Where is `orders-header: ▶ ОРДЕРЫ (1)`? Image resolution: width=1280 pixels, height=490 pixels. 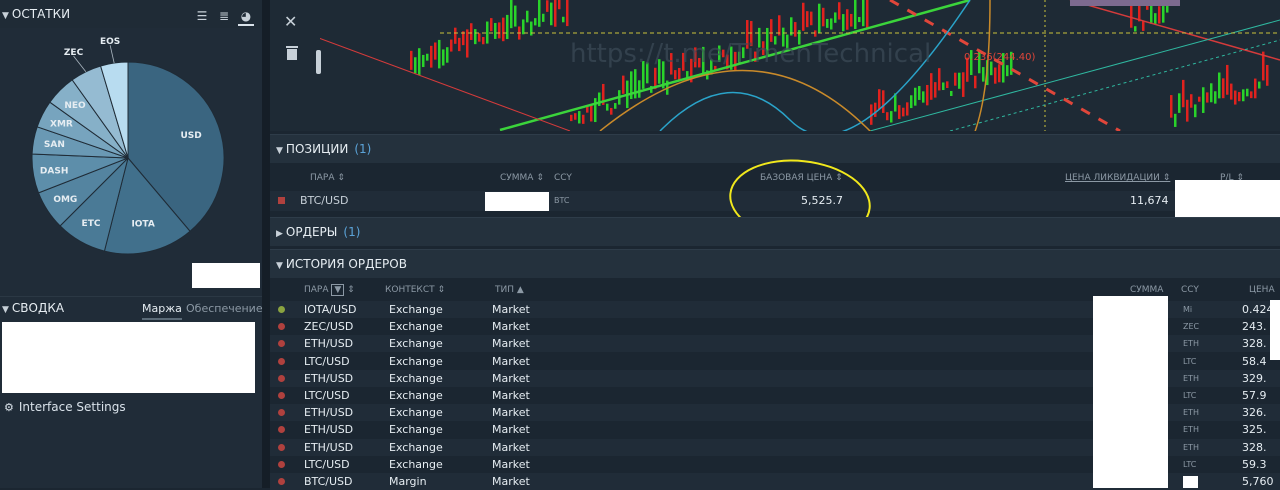
orders-header: ▶ ОРДЕРЫ (1) is located at coordinates (775, 231).